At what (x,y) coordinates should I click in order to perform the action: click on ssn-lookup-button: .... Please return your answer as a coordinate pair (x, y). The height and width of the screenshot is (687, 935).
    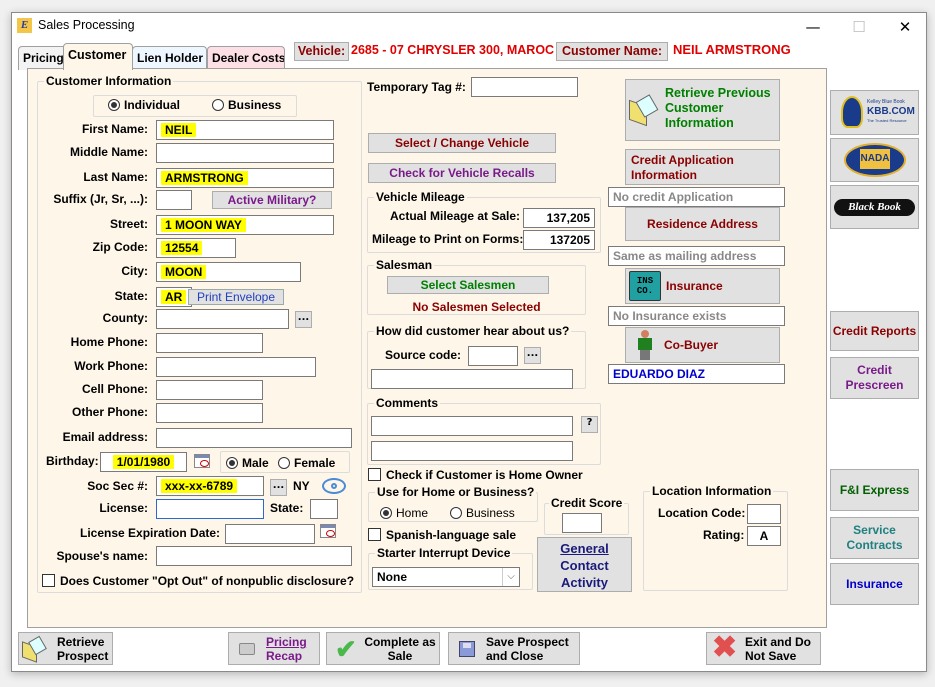
    Looking at the image, I should click on (278, 487).